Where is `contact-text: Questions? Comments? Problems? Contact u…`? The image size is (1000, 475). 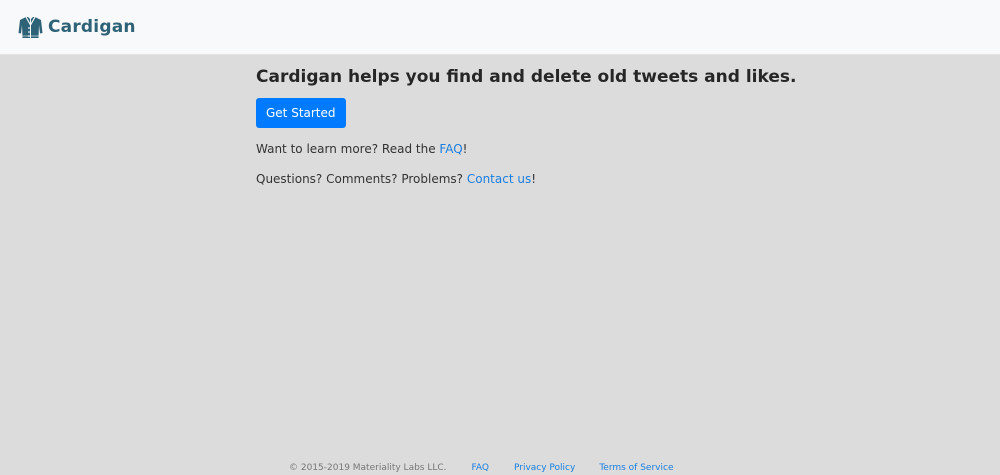
contact-text: Questions? Comments? Problems? Contact u… is located at coordinates (516, 179).